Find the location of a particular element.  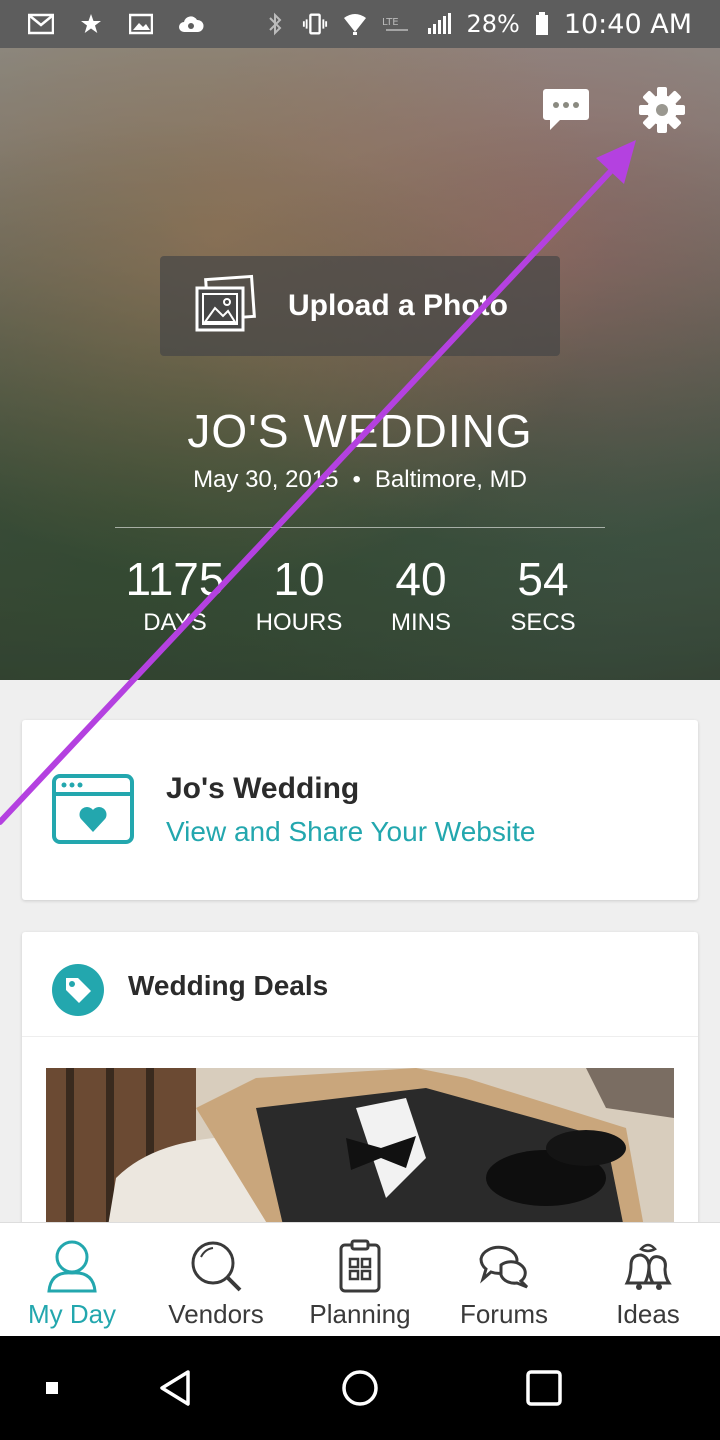

bluetooth-icon is located at coordinates (275, 24).